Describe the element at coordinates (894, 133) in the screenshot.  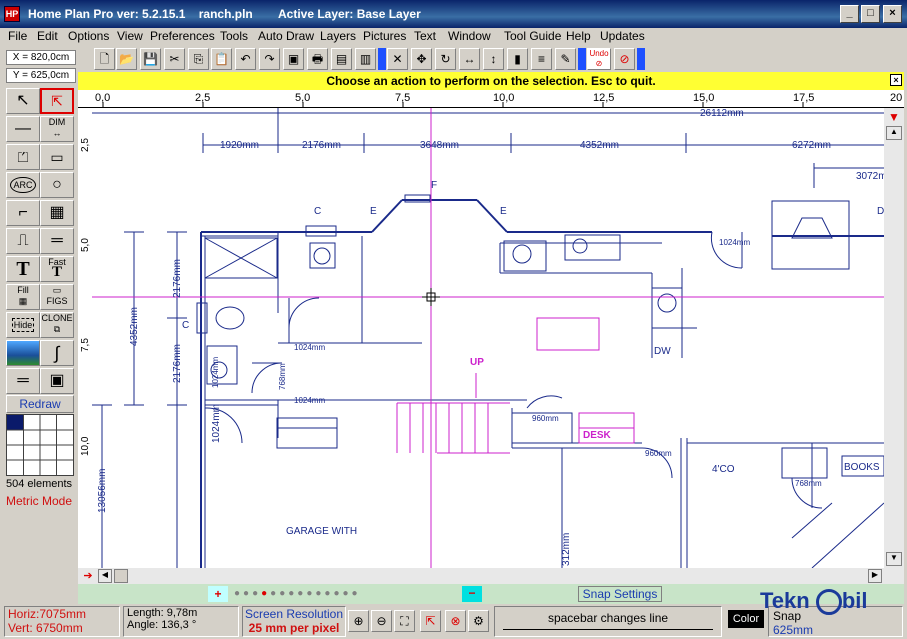
I see `scroll-up-icon: ▲` at that location.